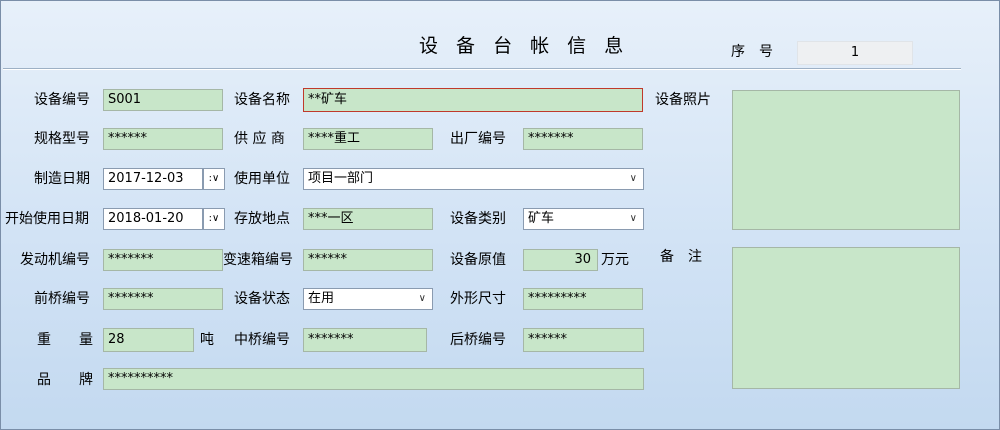 The width and height of the screenshot is (1000, 430). What do you see at coordinates (615, 260) in the screenshot?
I see `value-unit-label: 万元` at bounding box center [615, 260].